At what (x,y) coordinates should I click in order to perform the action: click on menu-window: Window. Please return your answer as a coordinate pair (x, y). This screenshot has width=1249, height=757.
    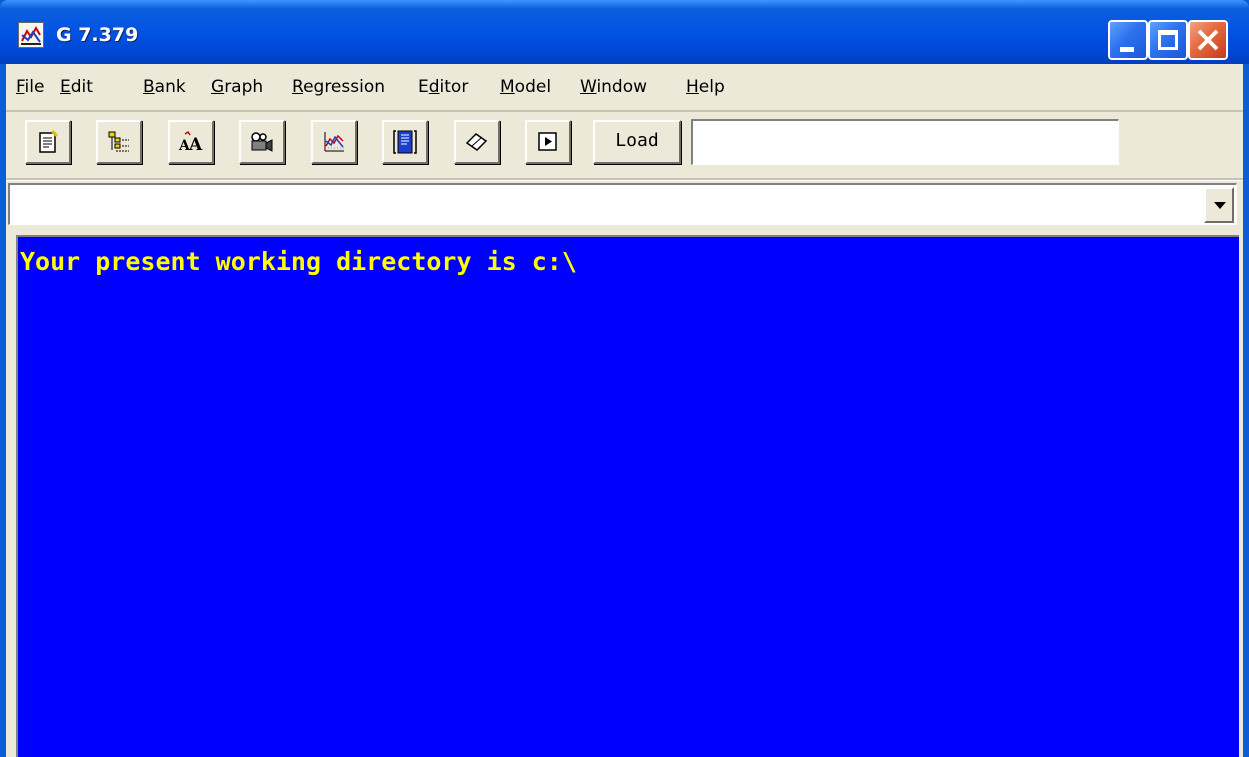
    Looking at the image, I should click on (613, 87).